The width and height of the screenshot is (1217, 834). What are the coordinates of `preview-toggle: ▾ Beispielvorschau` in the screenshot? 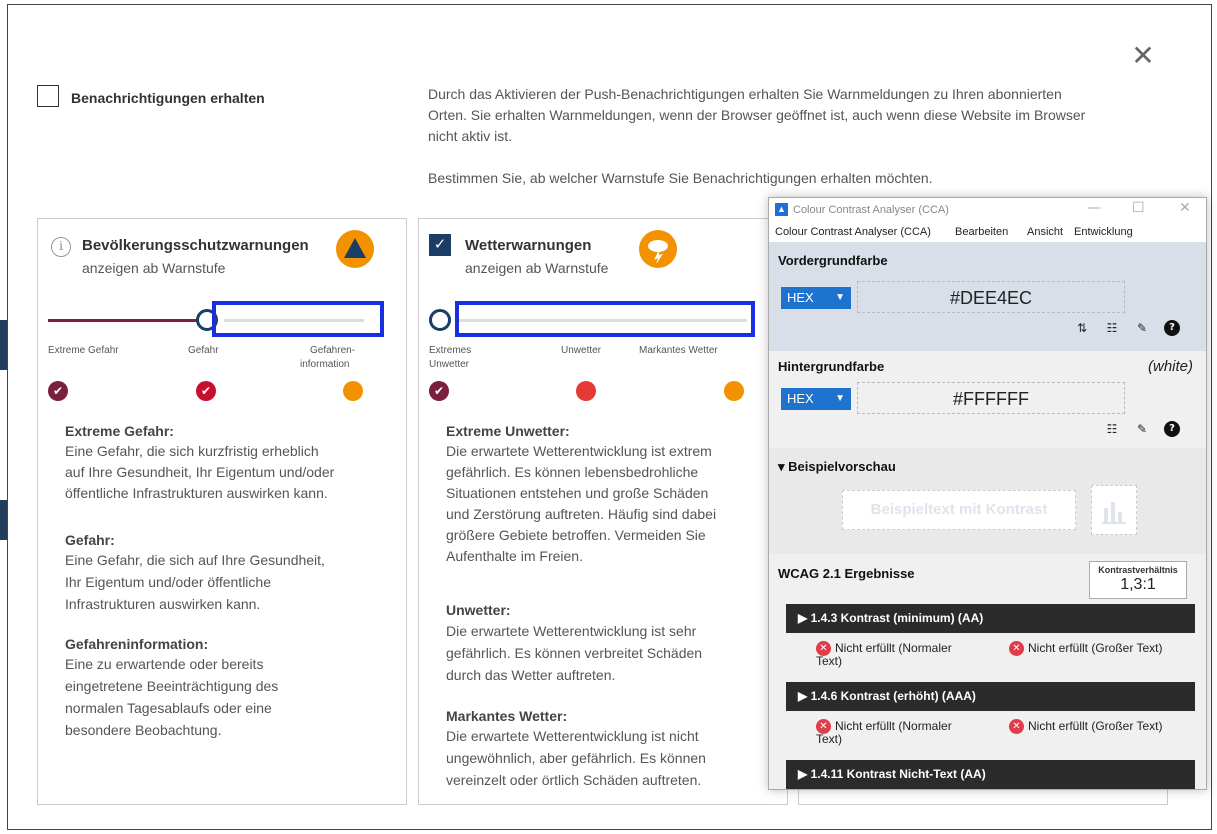 It's located at (837, 467).